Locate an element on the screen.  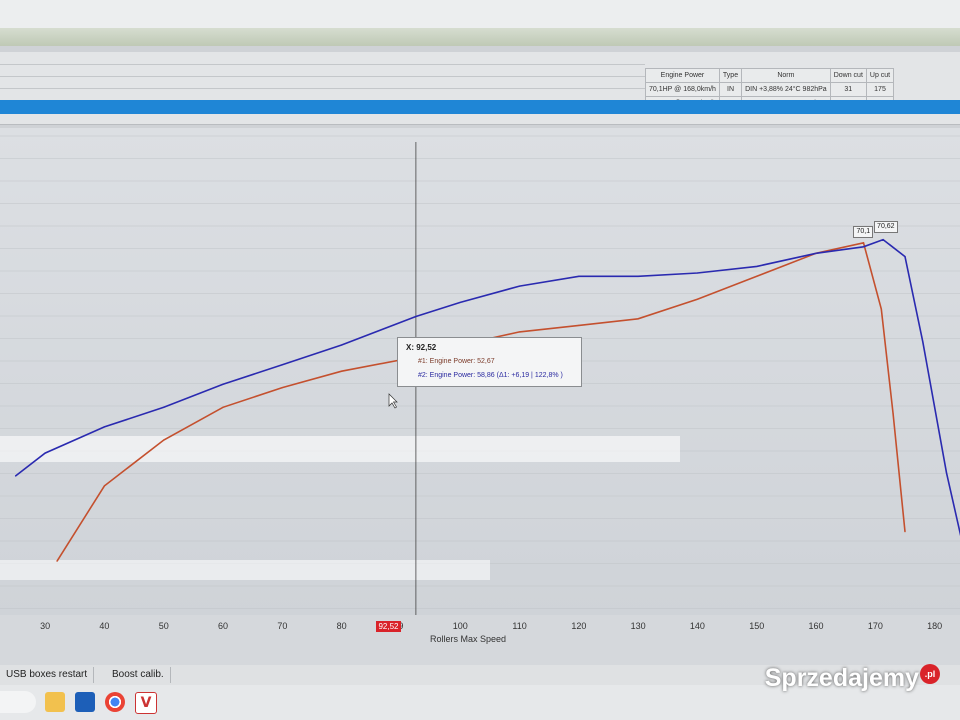
taskbar-search is located at coordinates (18, 702).